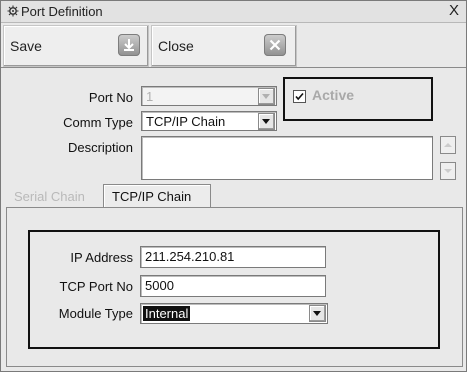 The height and width of the screenshot is (372, 467). I want to click on close-button: Close, so click(224, 46).